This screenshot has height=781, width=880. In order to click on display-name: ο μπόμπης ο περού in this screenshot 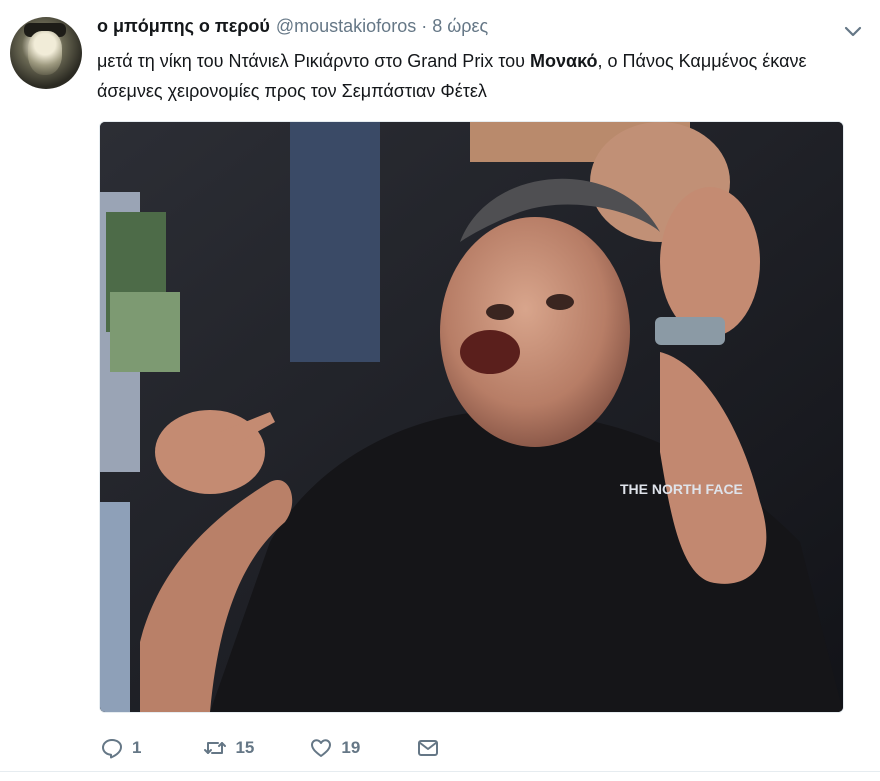, I will do `click(183, 26)`.